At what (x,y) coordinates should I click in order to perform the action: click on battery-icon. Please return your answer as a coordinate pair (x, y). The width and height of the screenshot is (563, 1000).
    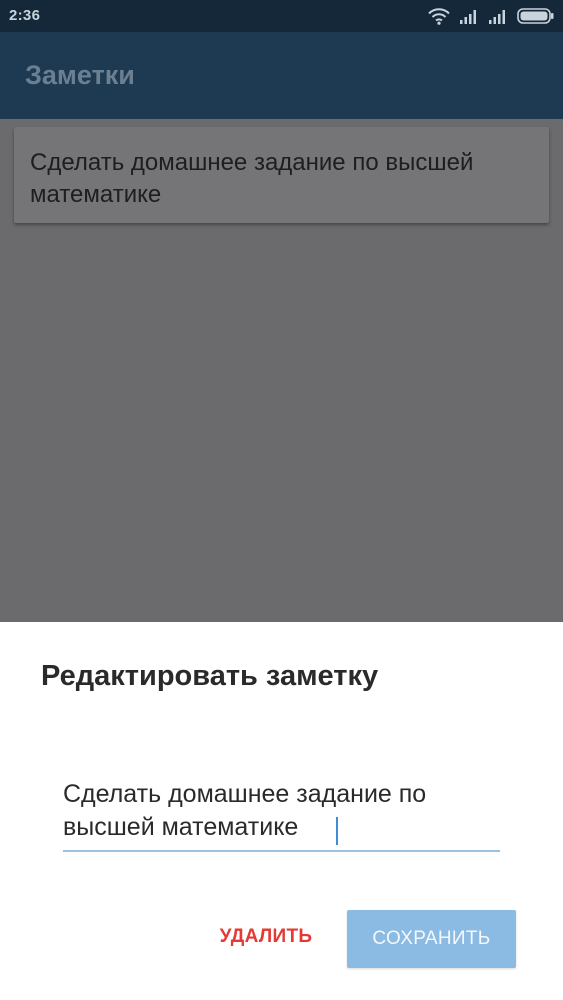
    Looking at the image, I should click on (536, 16).